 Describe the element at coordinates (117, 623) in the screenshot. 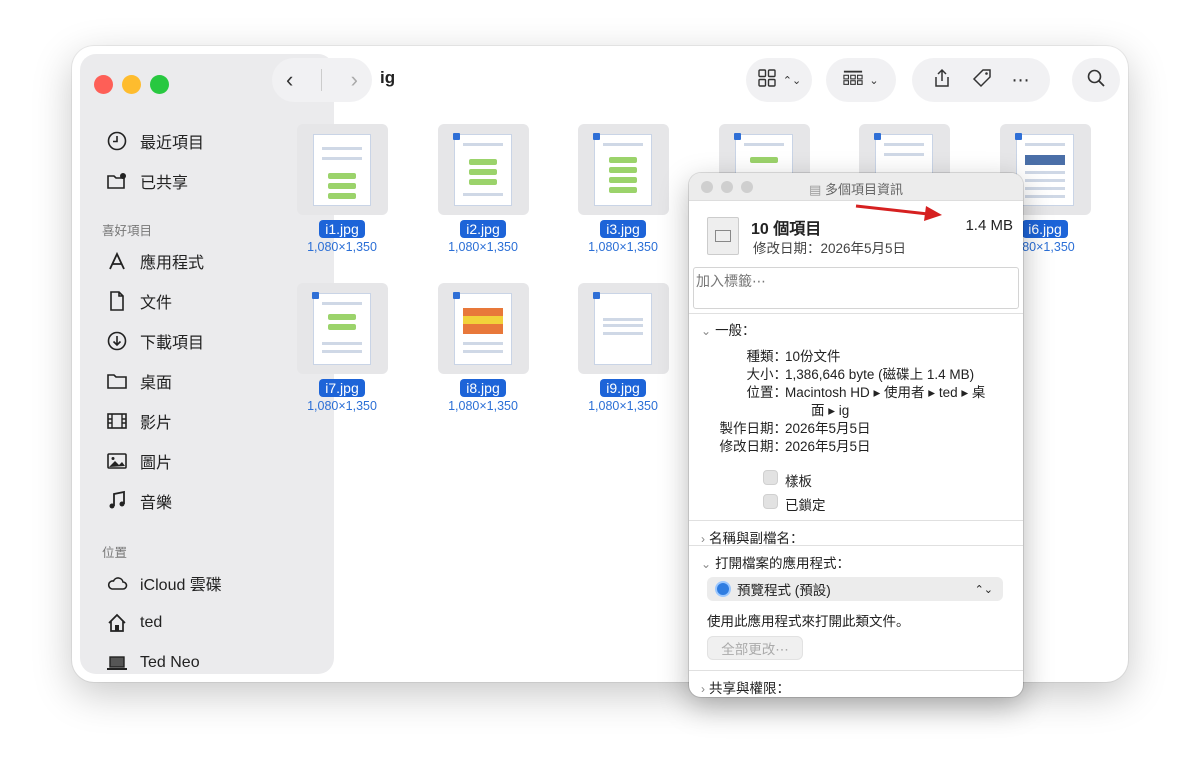

I see `home-icon` at that location.